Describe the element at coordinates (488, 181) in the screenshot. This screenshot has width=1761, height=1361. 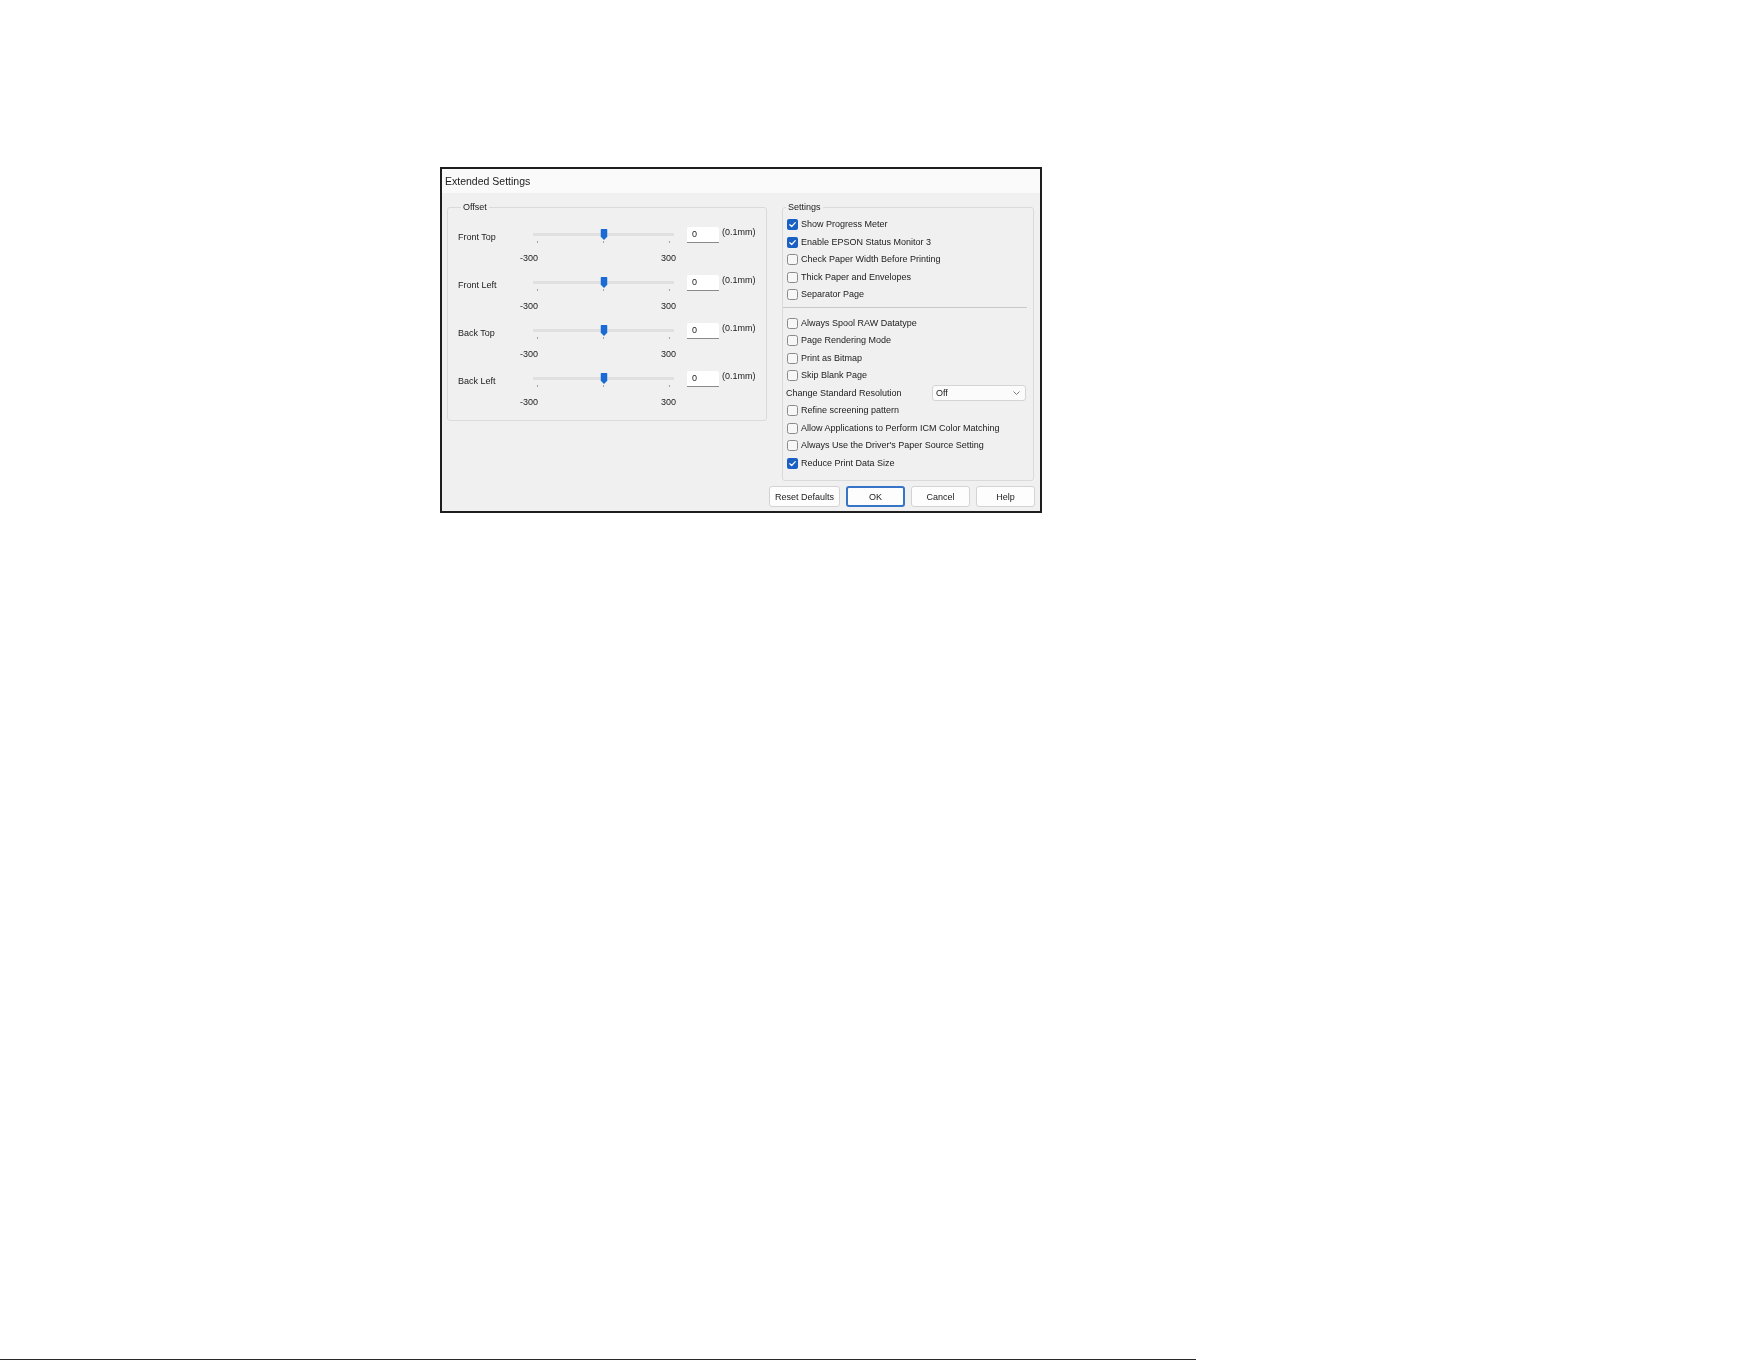
I see `window-title: Extended Settings` at that location.